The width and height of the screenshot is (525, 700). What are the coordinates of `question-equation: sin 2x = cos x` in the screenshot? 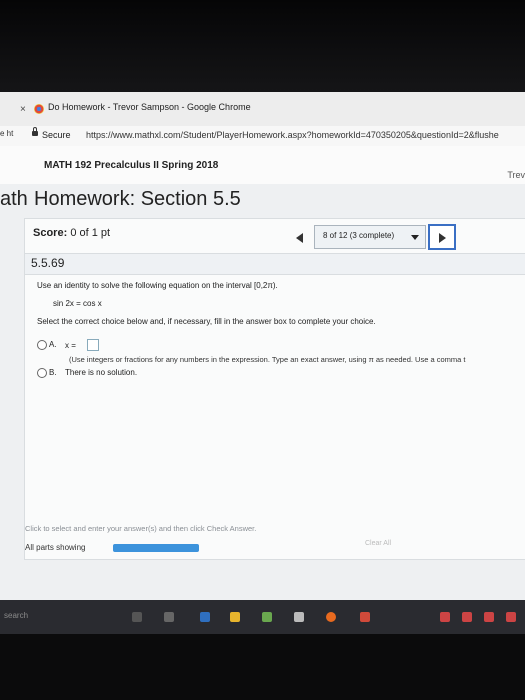 It's located at (77, 303).